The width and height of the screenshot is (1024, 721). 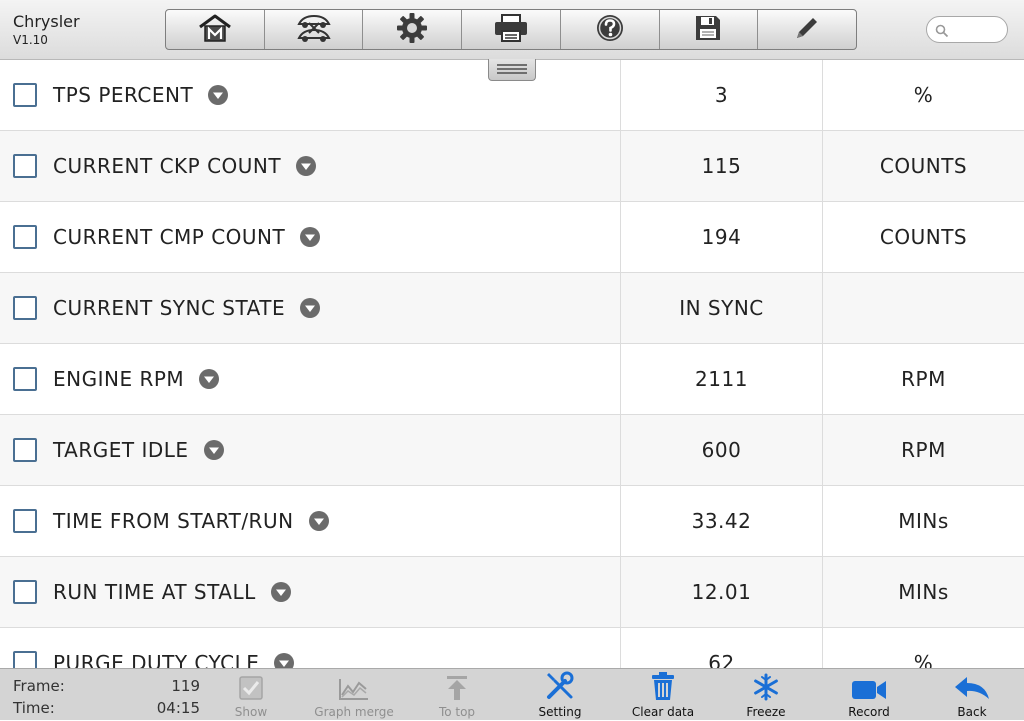 What do you see at coordinates (185, 686) in the screenshot?
I see `frame-value: 119` at bounding box center [185, 686].